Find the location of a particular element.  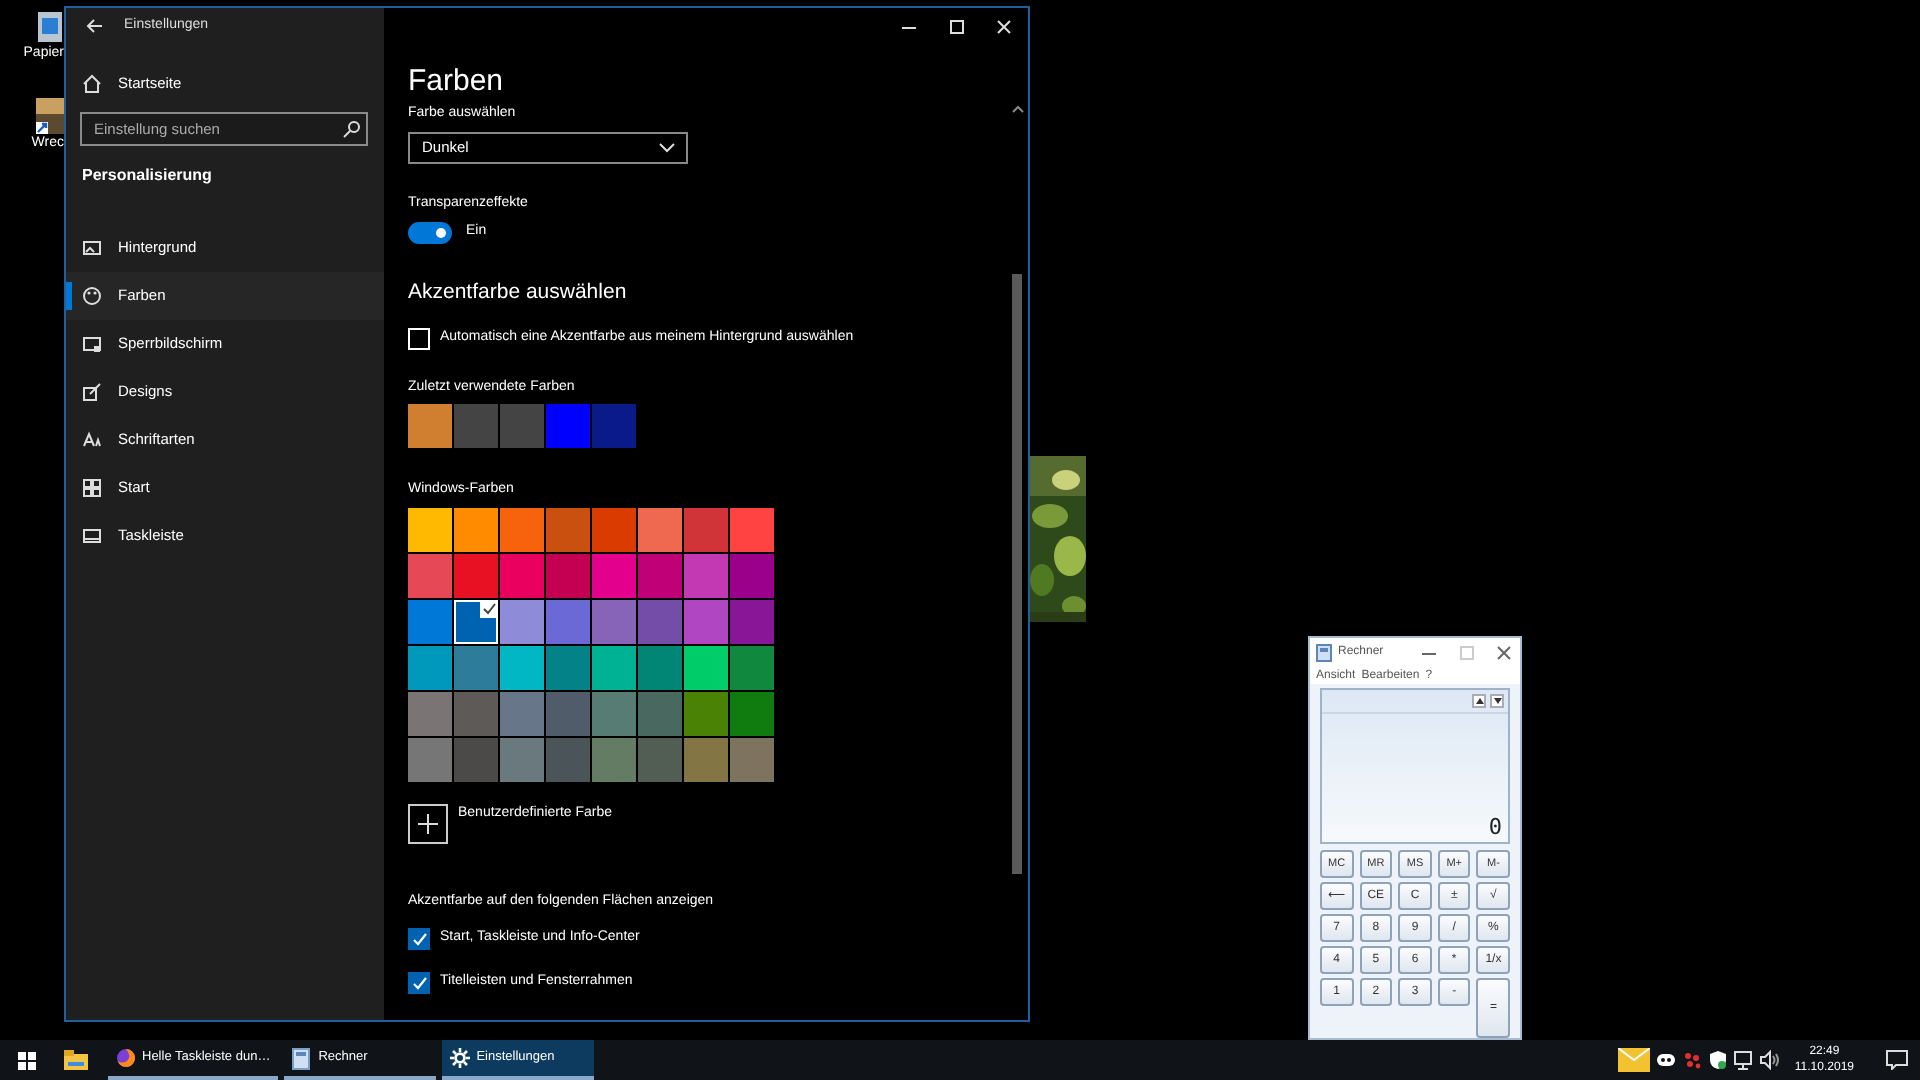

mail-icon is located at coordinates (1634, 1060).